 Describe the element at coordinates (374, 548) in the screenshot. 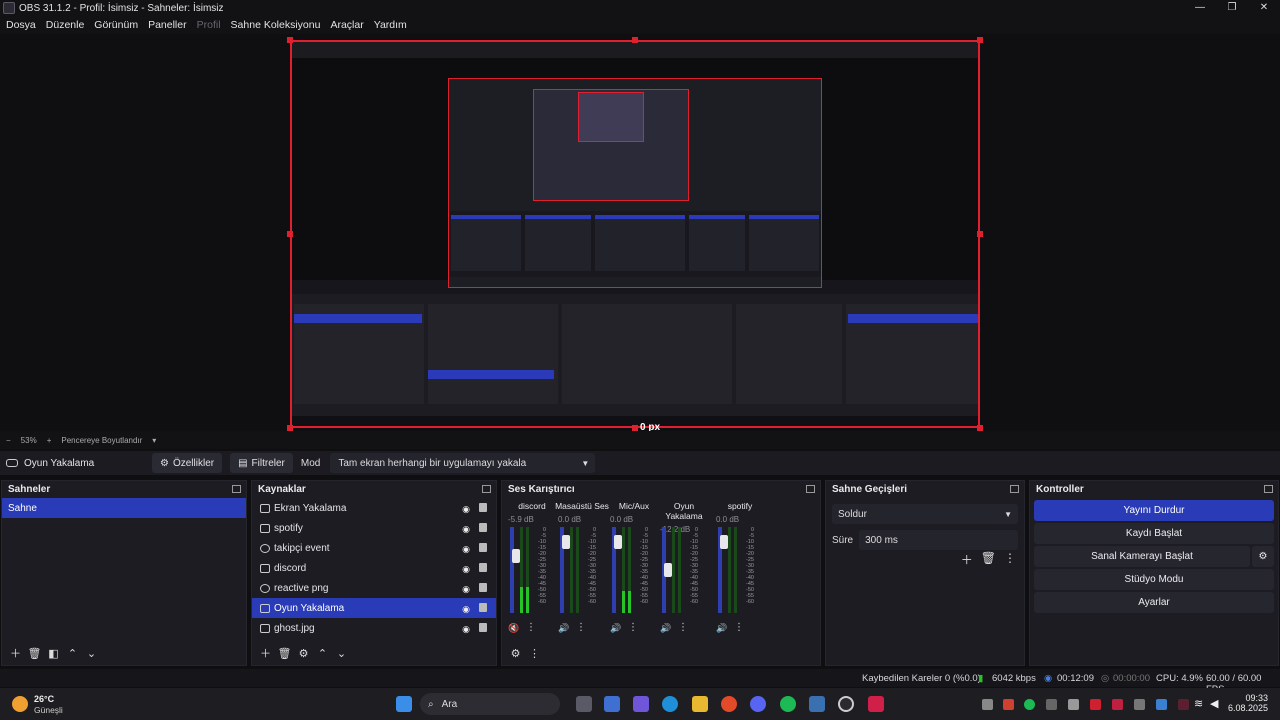

I see `source-item: takipçi event ◉` at that location.